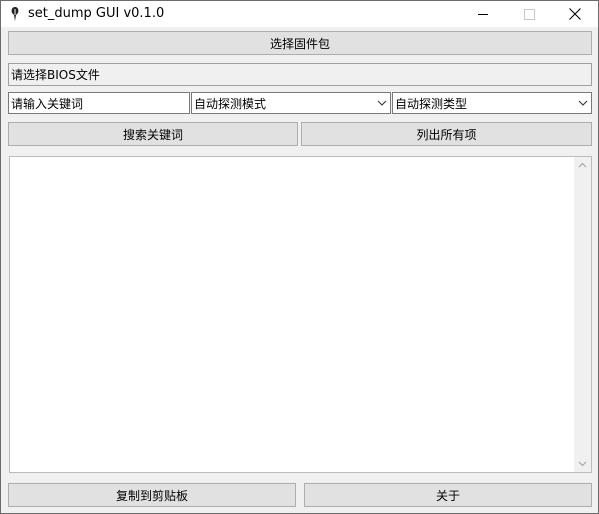 This screenshot has height=514, width=599. I want to click on select-firmware-button: 选择固件包, so click(300, 43).